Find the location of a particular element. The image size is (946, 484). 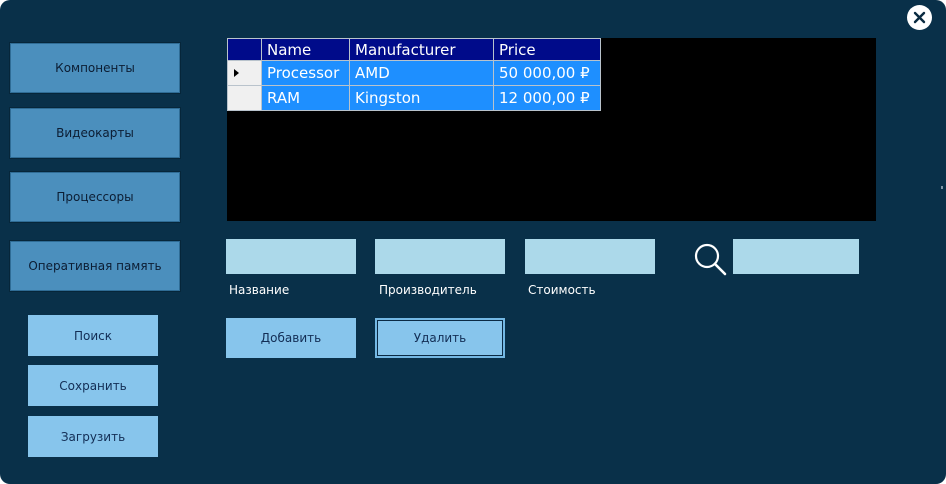

nav-button-ram: Оперативная память is located at coordinates (95, 266).